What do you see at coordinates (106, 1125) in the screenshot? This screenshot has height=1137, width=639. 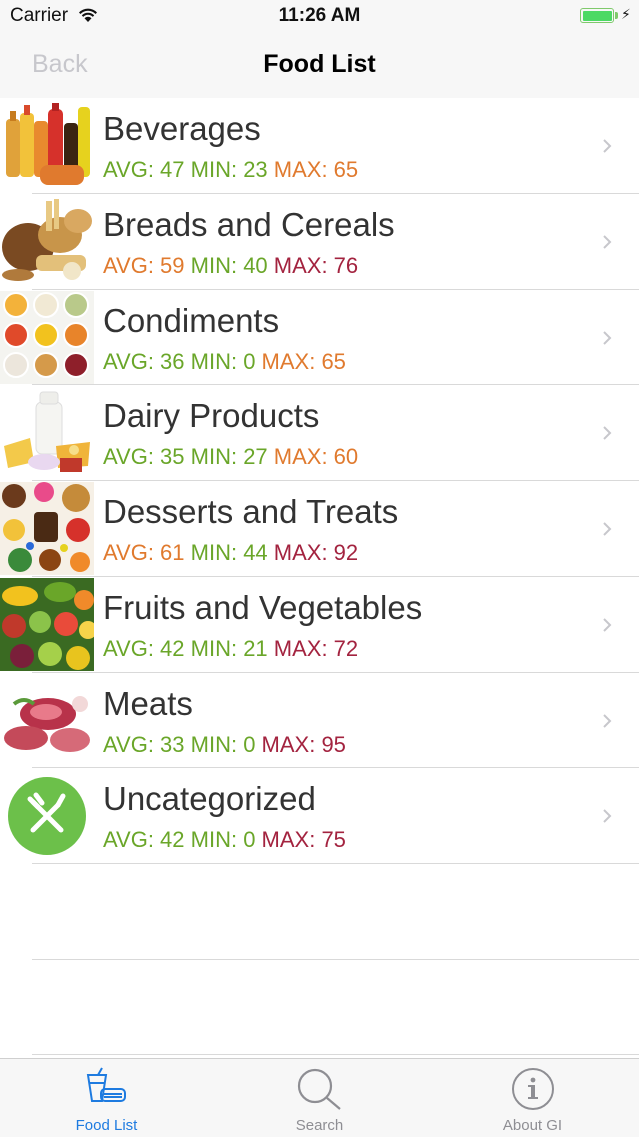 I see `tab-label: Food List` at bounding box center [106, 1125].